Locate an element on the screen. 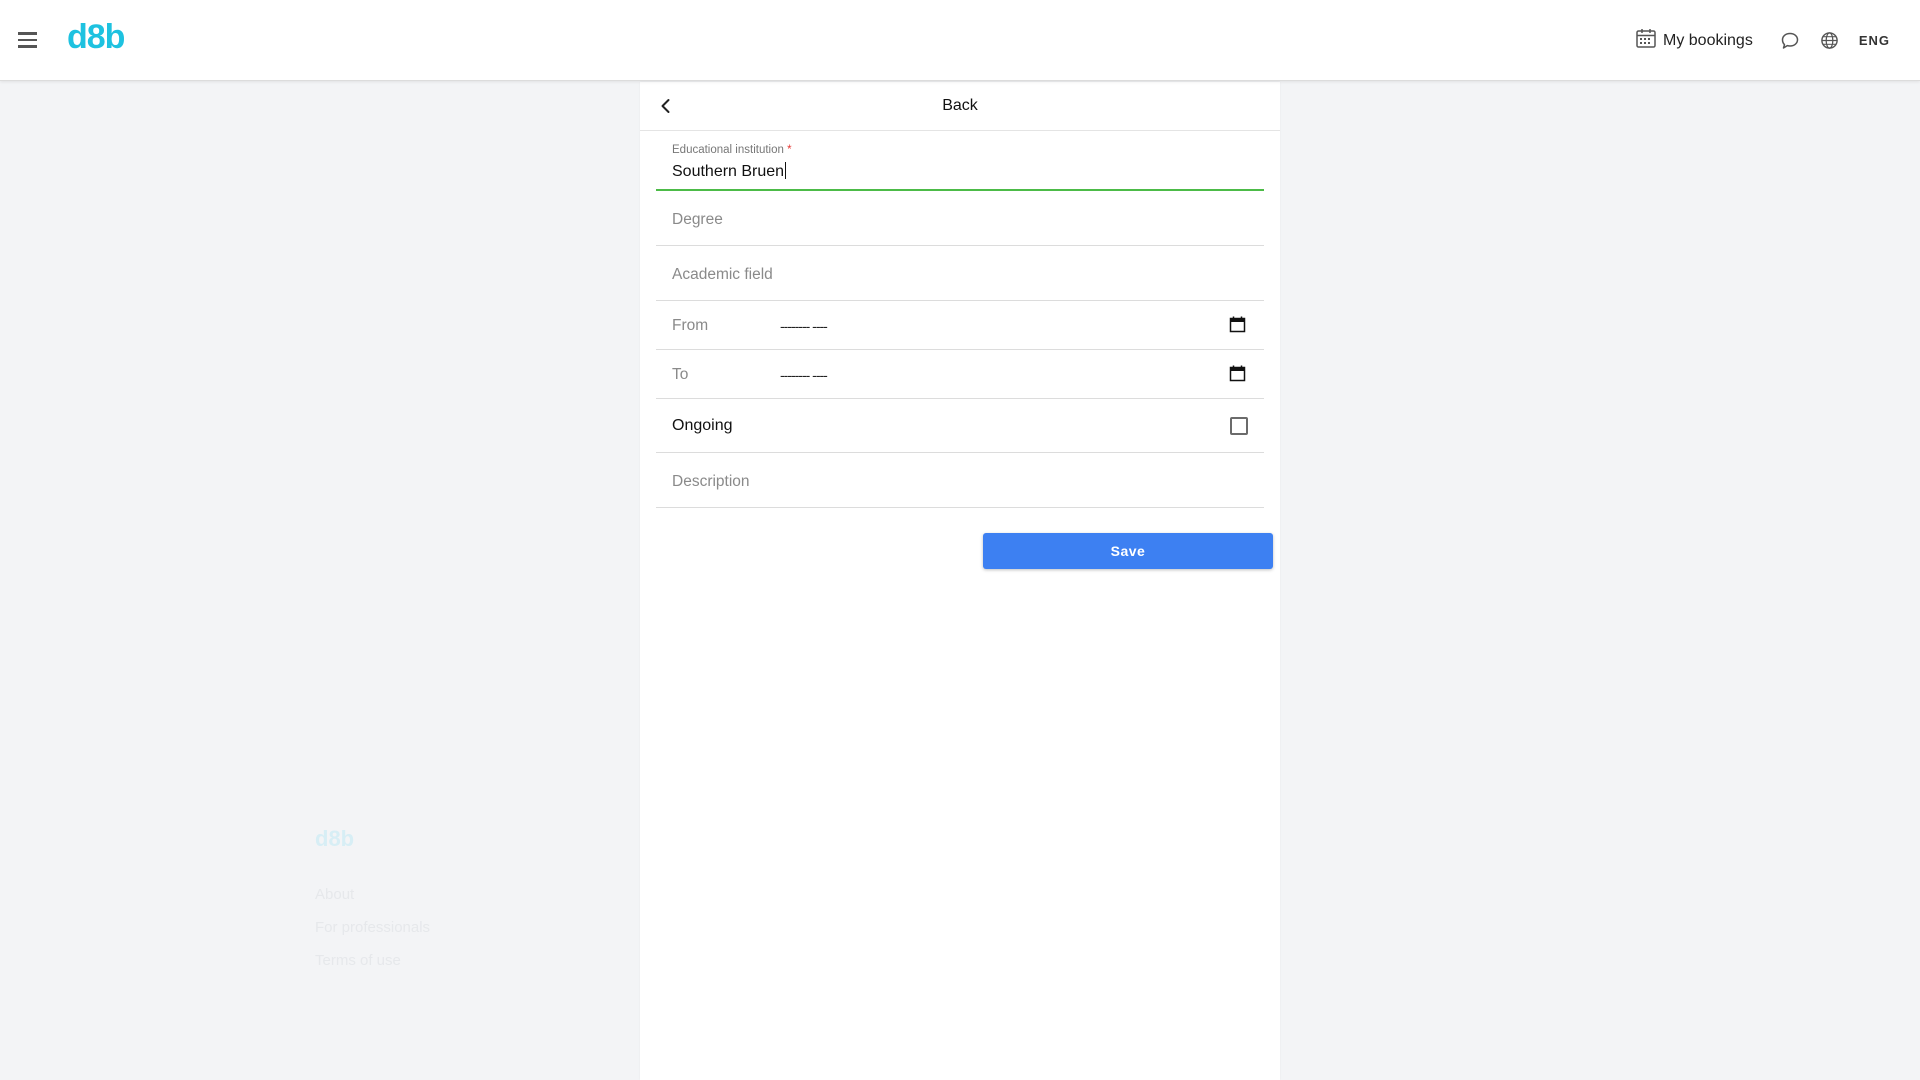  footer-logo: d8b is located at coordinates (335, 838).